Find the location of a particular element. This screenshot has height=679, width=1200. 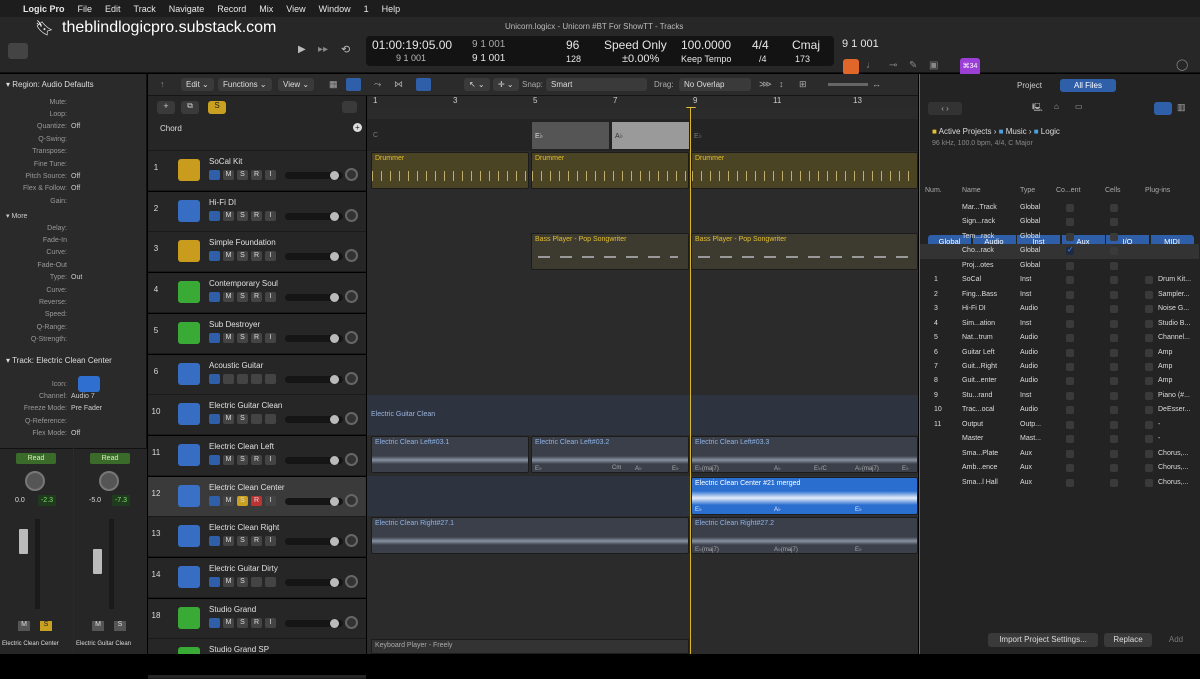

track-name: Acoustic Guitar is located at coordinates (236, 365).